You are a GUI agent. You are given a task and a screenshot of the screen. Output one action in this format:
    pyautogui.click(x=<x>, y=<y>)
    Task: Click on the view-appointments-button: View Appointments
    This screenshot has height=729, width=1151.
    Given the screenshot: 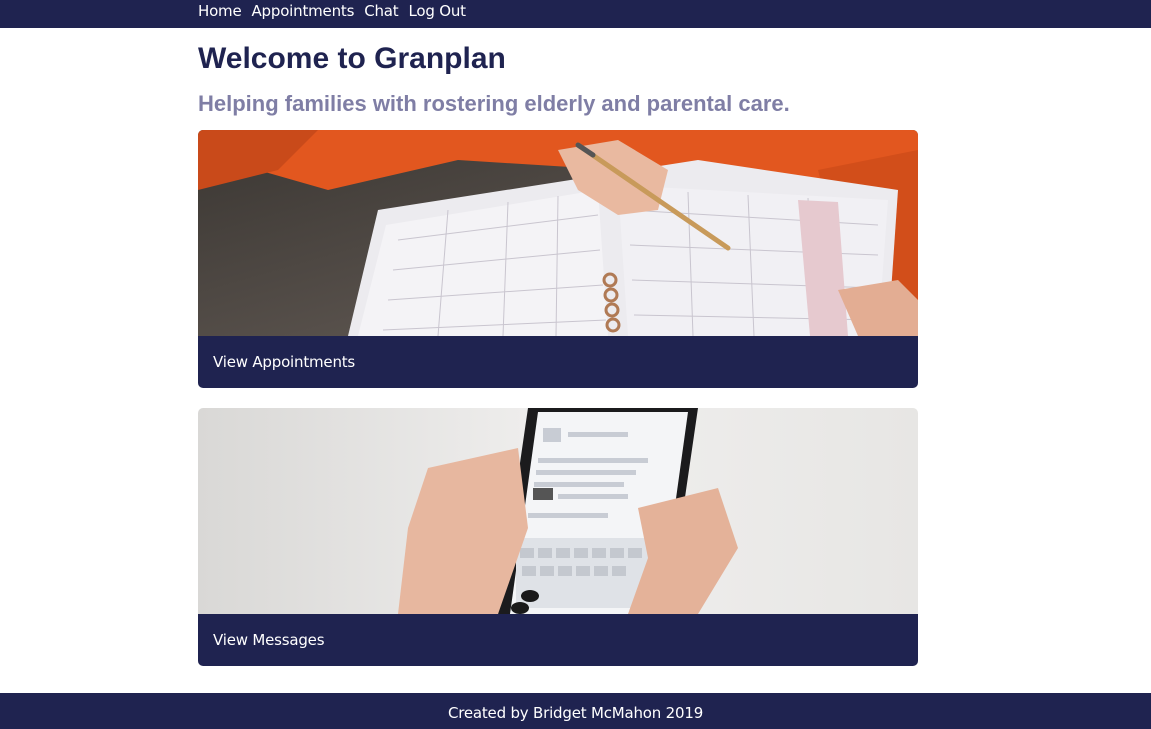 What is the action you would take?
    pyautogui.click(x=558, y=362)
    